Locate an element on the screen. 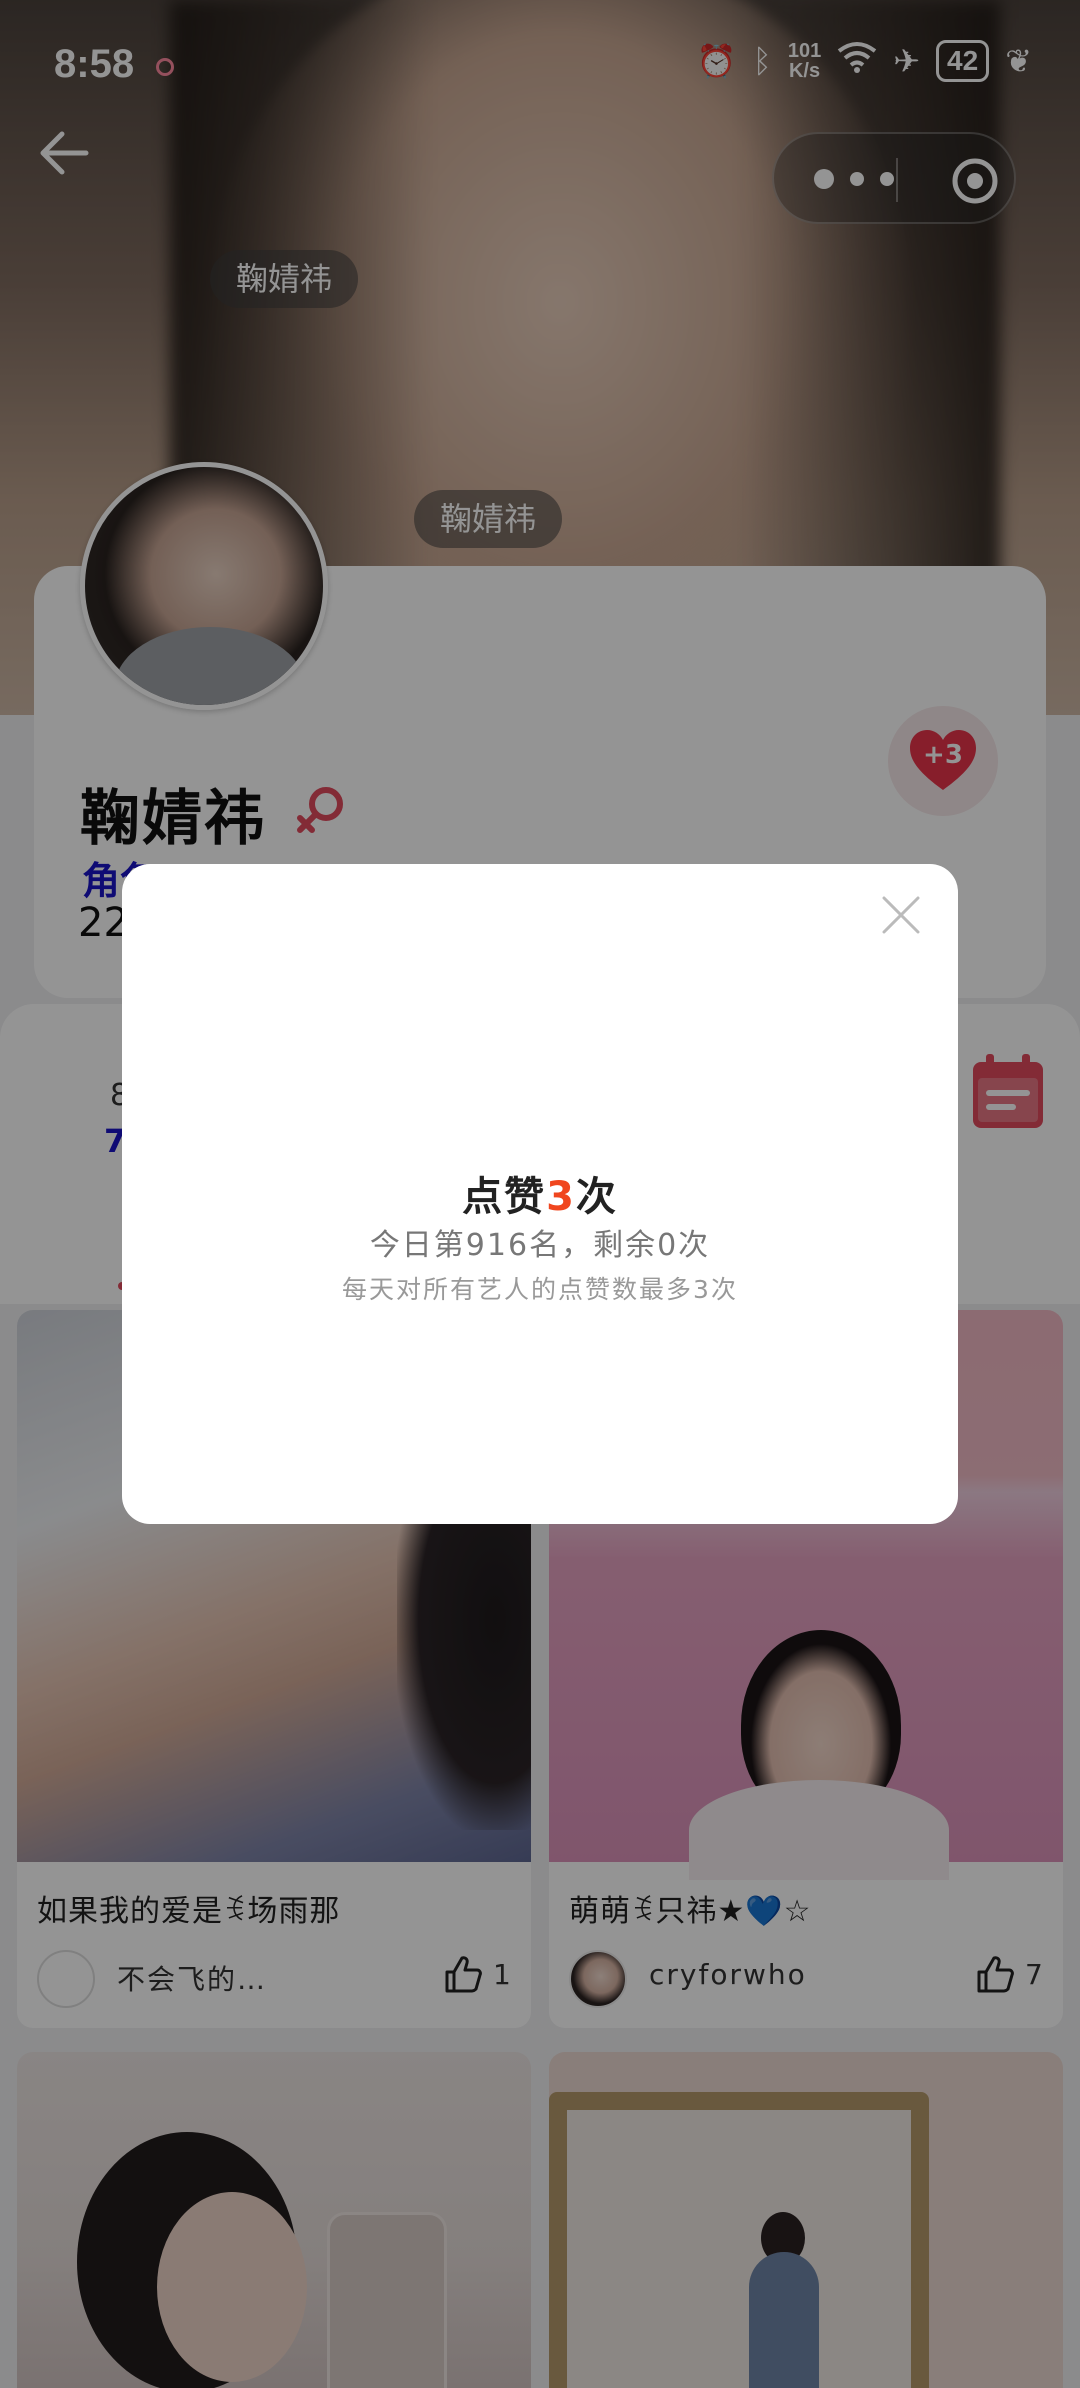 The height and width of the screenshot is (2388, 1080). dialog-title: 点赞3次 is located at coordinates (540, 1197).